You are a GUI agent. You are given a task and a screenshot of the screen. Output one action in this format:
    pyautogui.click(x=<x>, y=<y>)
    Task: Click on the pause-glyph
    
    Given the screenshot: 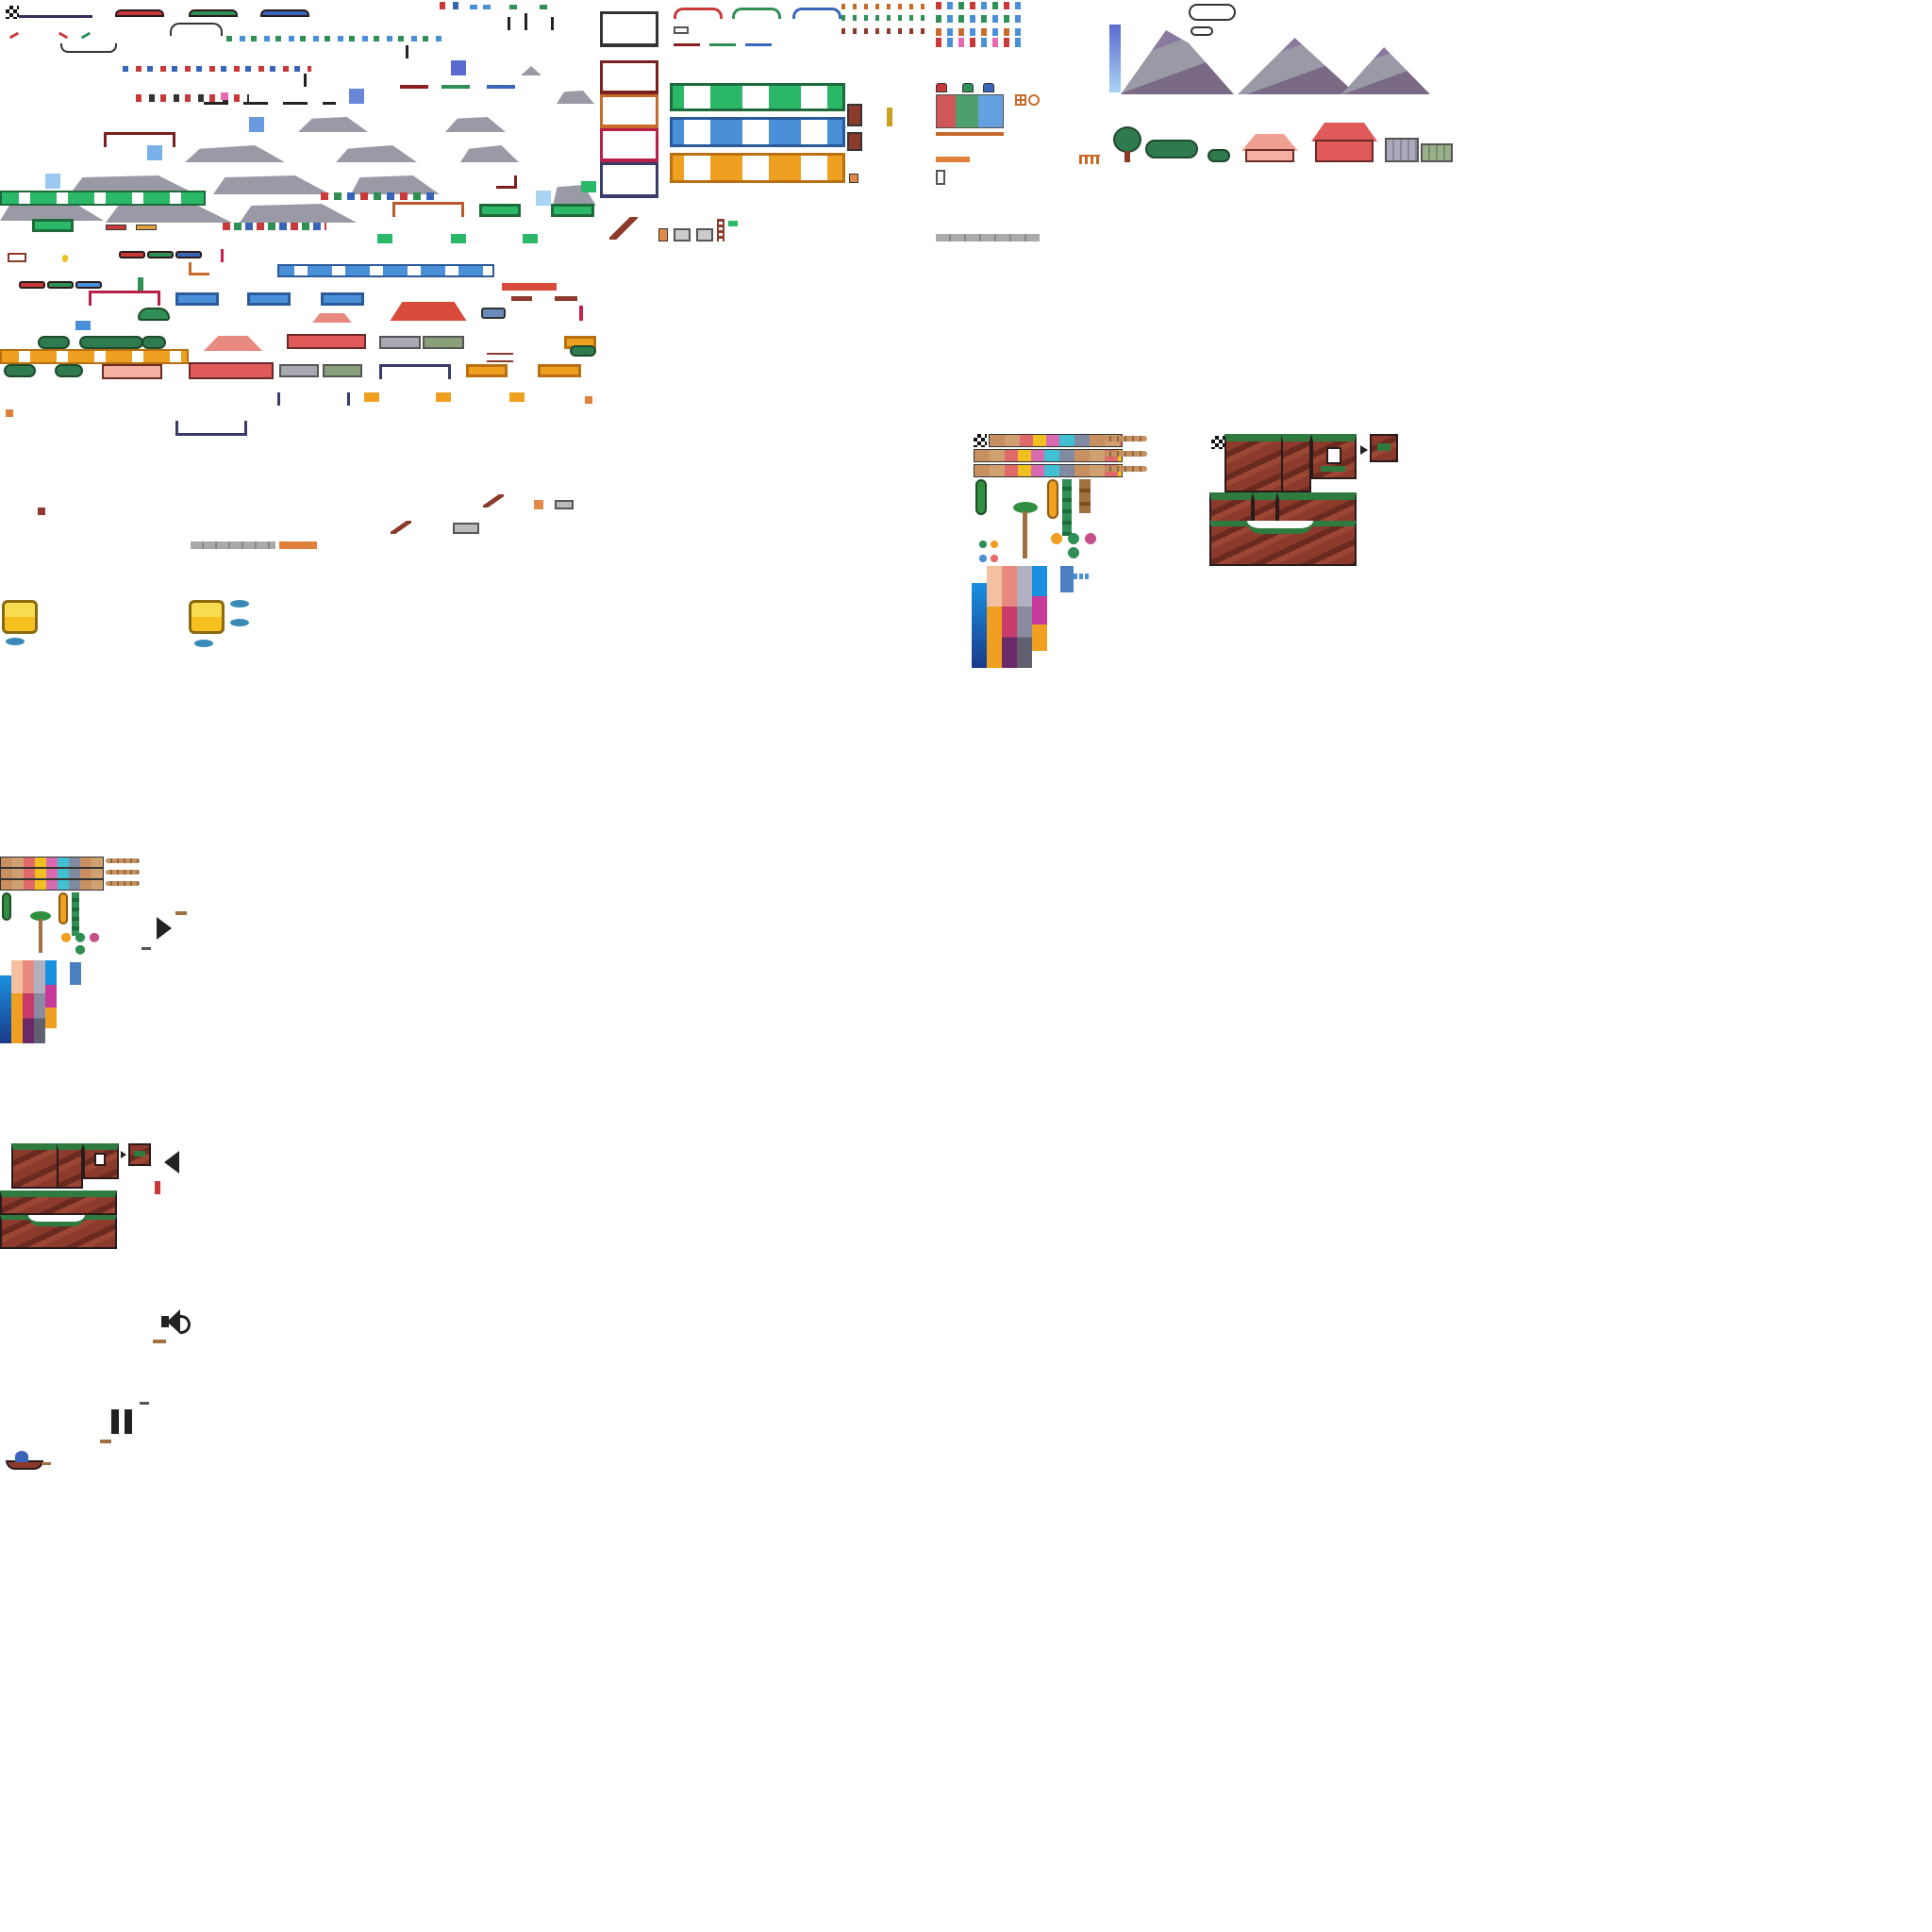 What is the action you would take?
    pyautogui.click(x=122, y=1422)
    